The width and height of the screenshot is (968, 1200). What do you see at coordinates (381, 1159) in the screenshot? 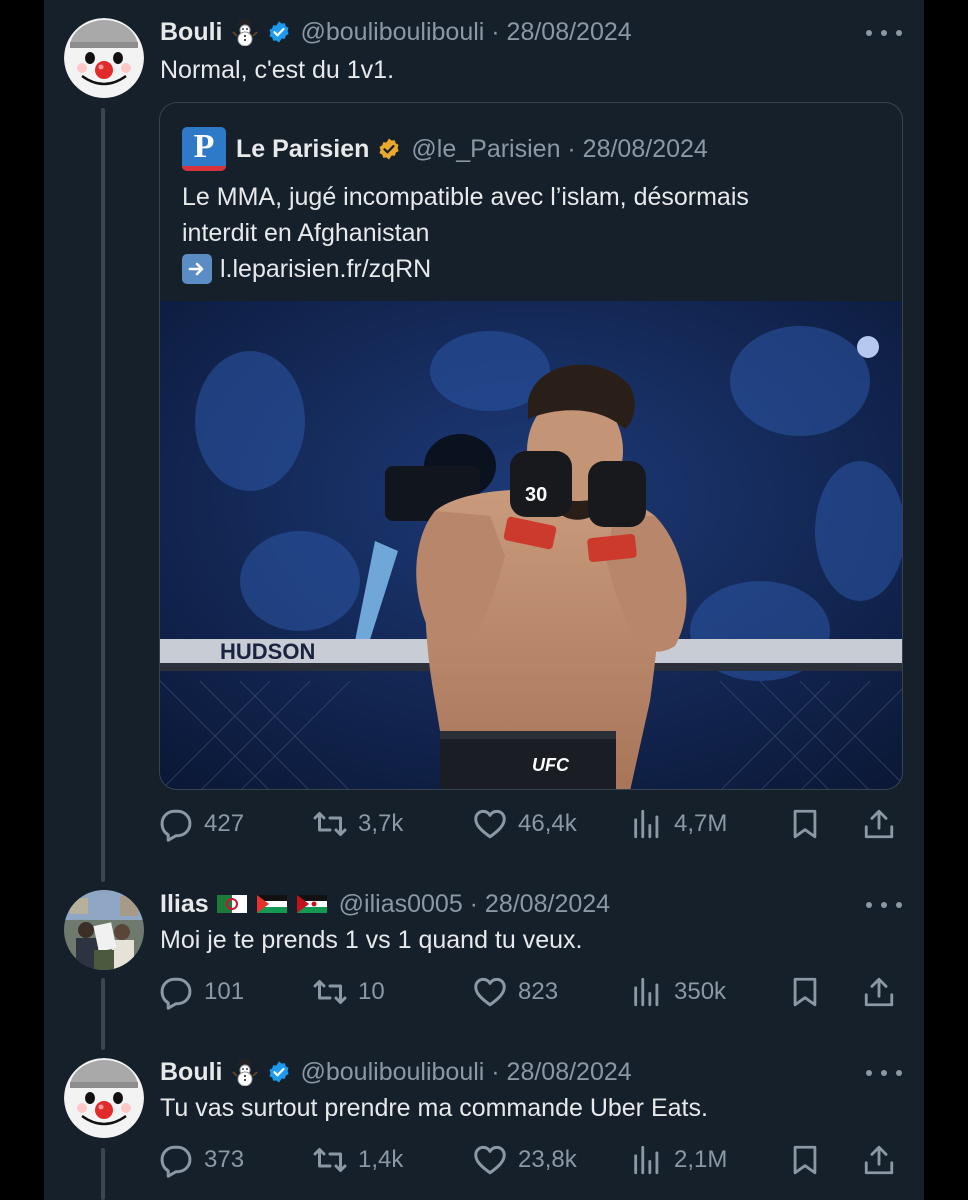
I see `retweet-count: 1,4k` at bounding box center [381, 1159].